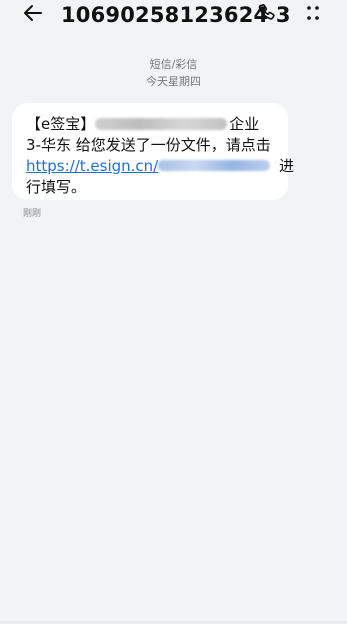  I want to click on call-button, so click(267, 15).